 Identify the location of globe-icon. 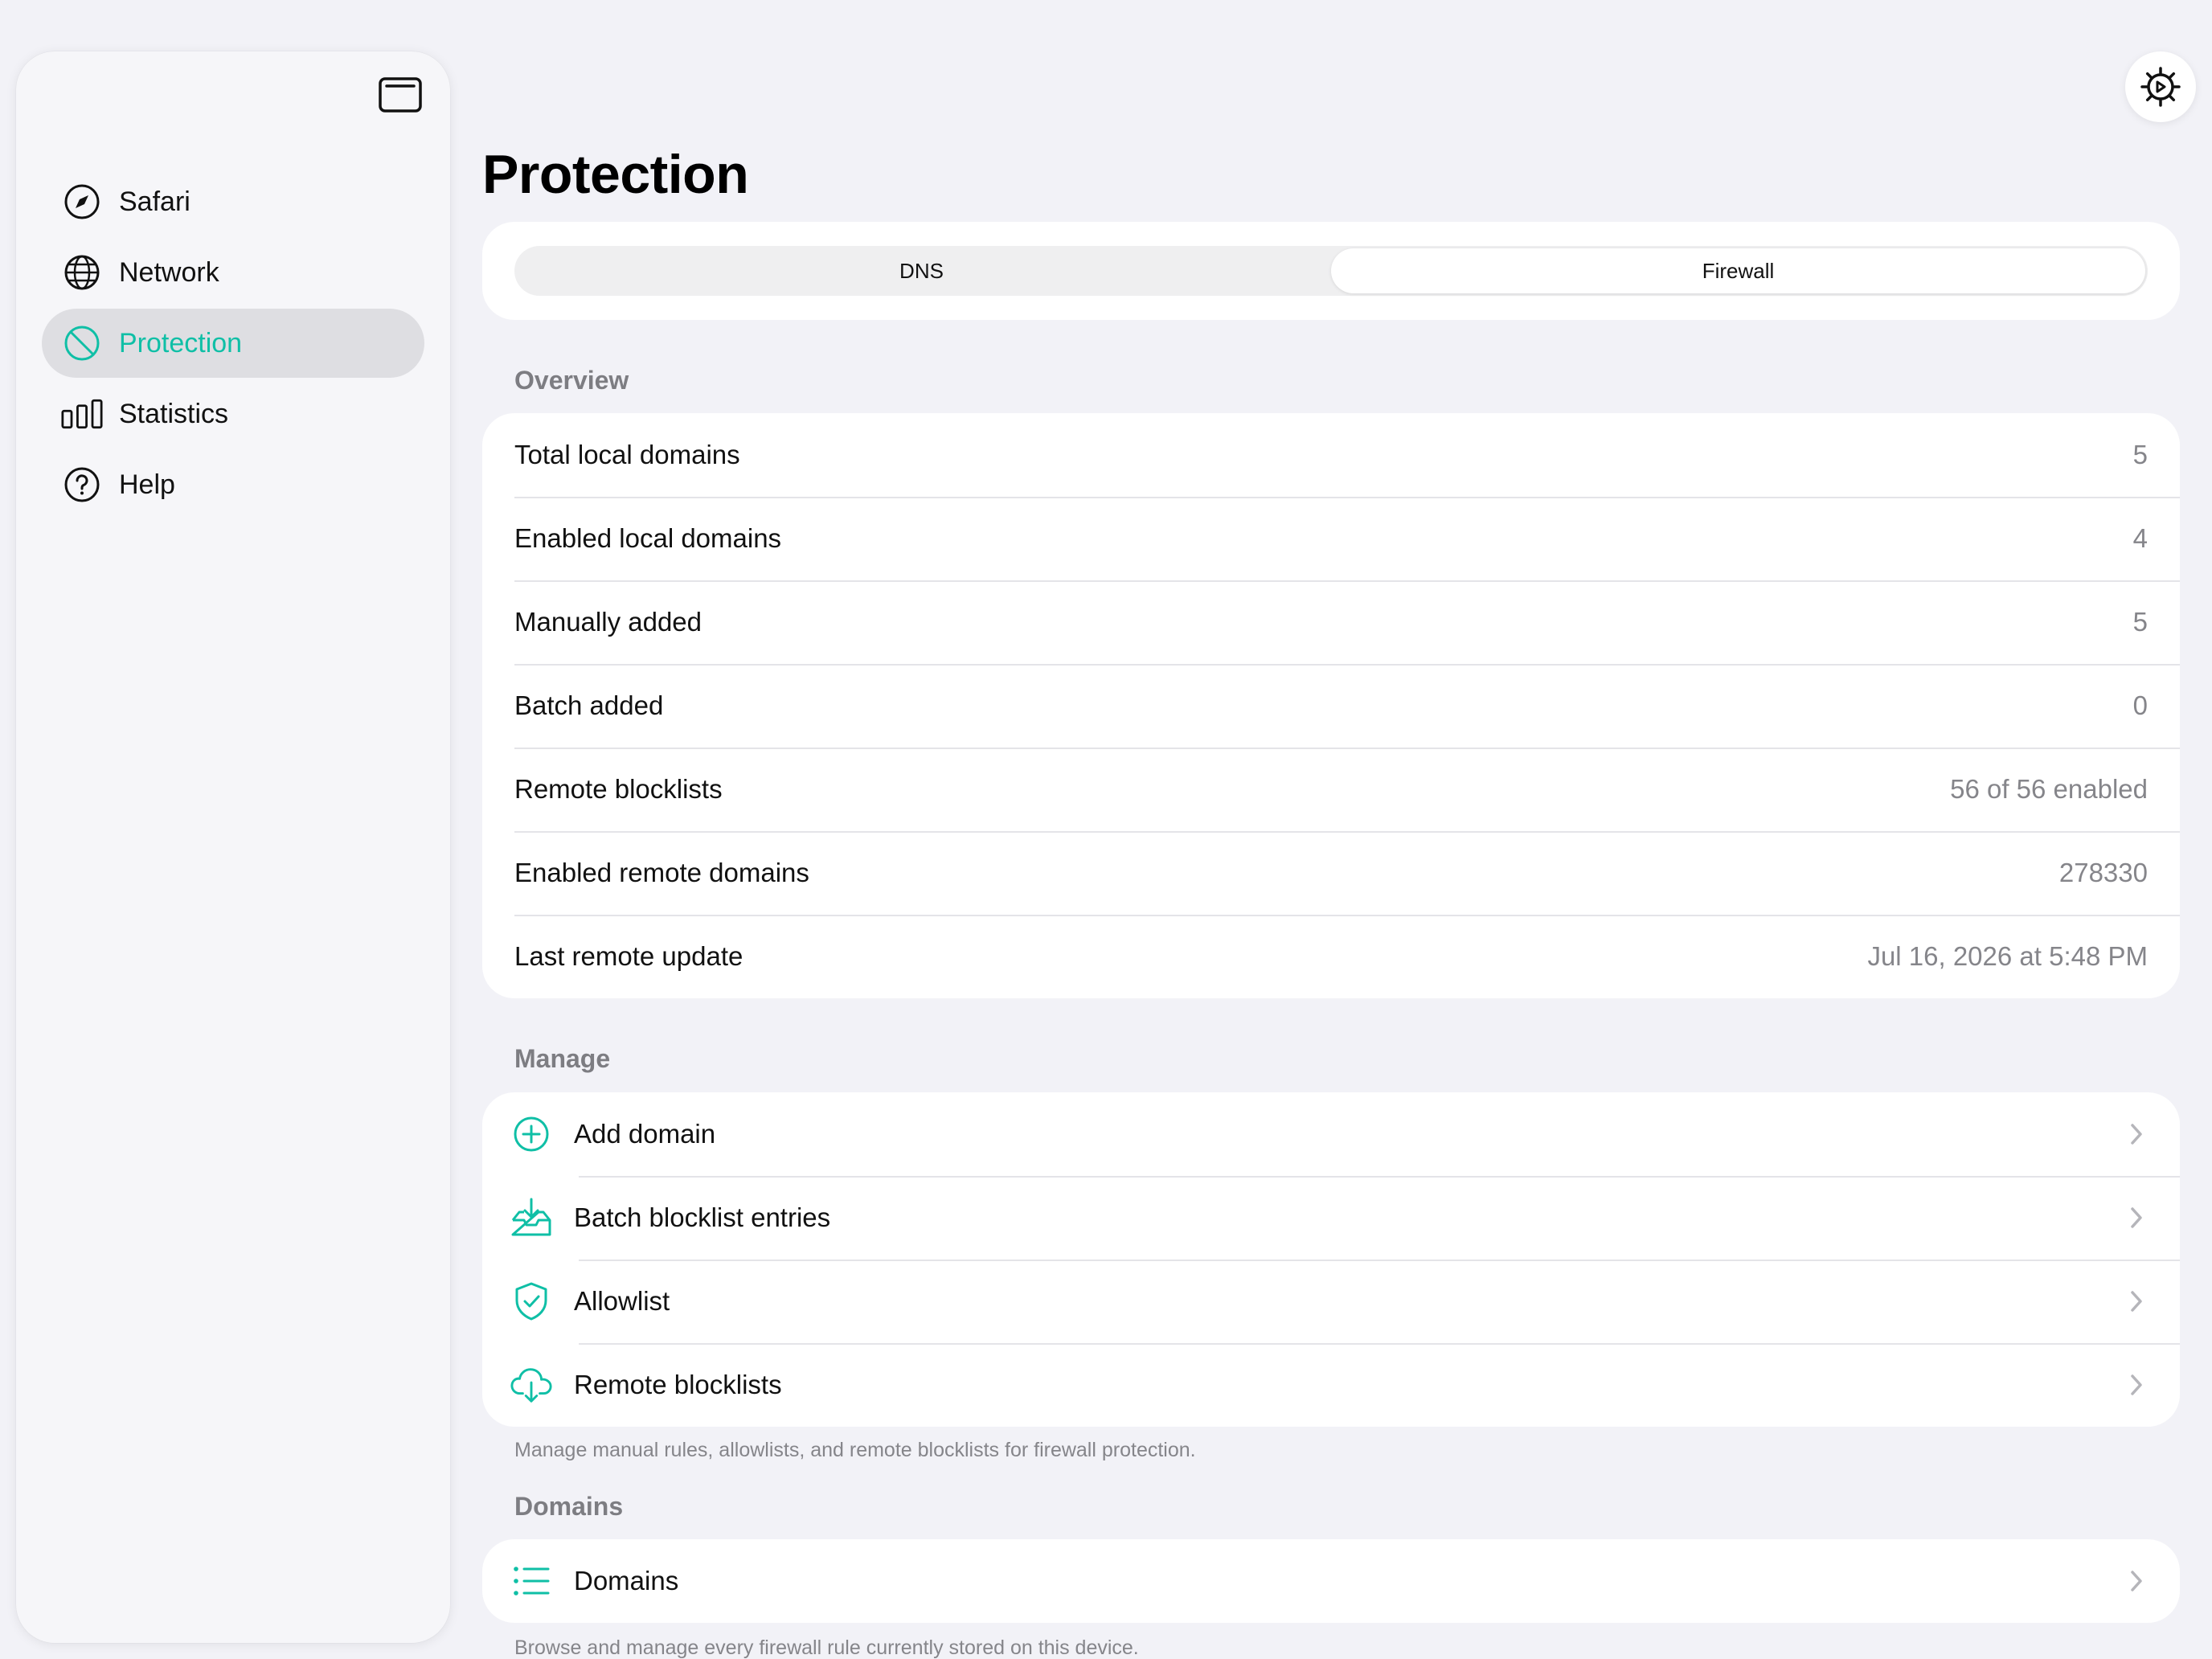
(82, 272).